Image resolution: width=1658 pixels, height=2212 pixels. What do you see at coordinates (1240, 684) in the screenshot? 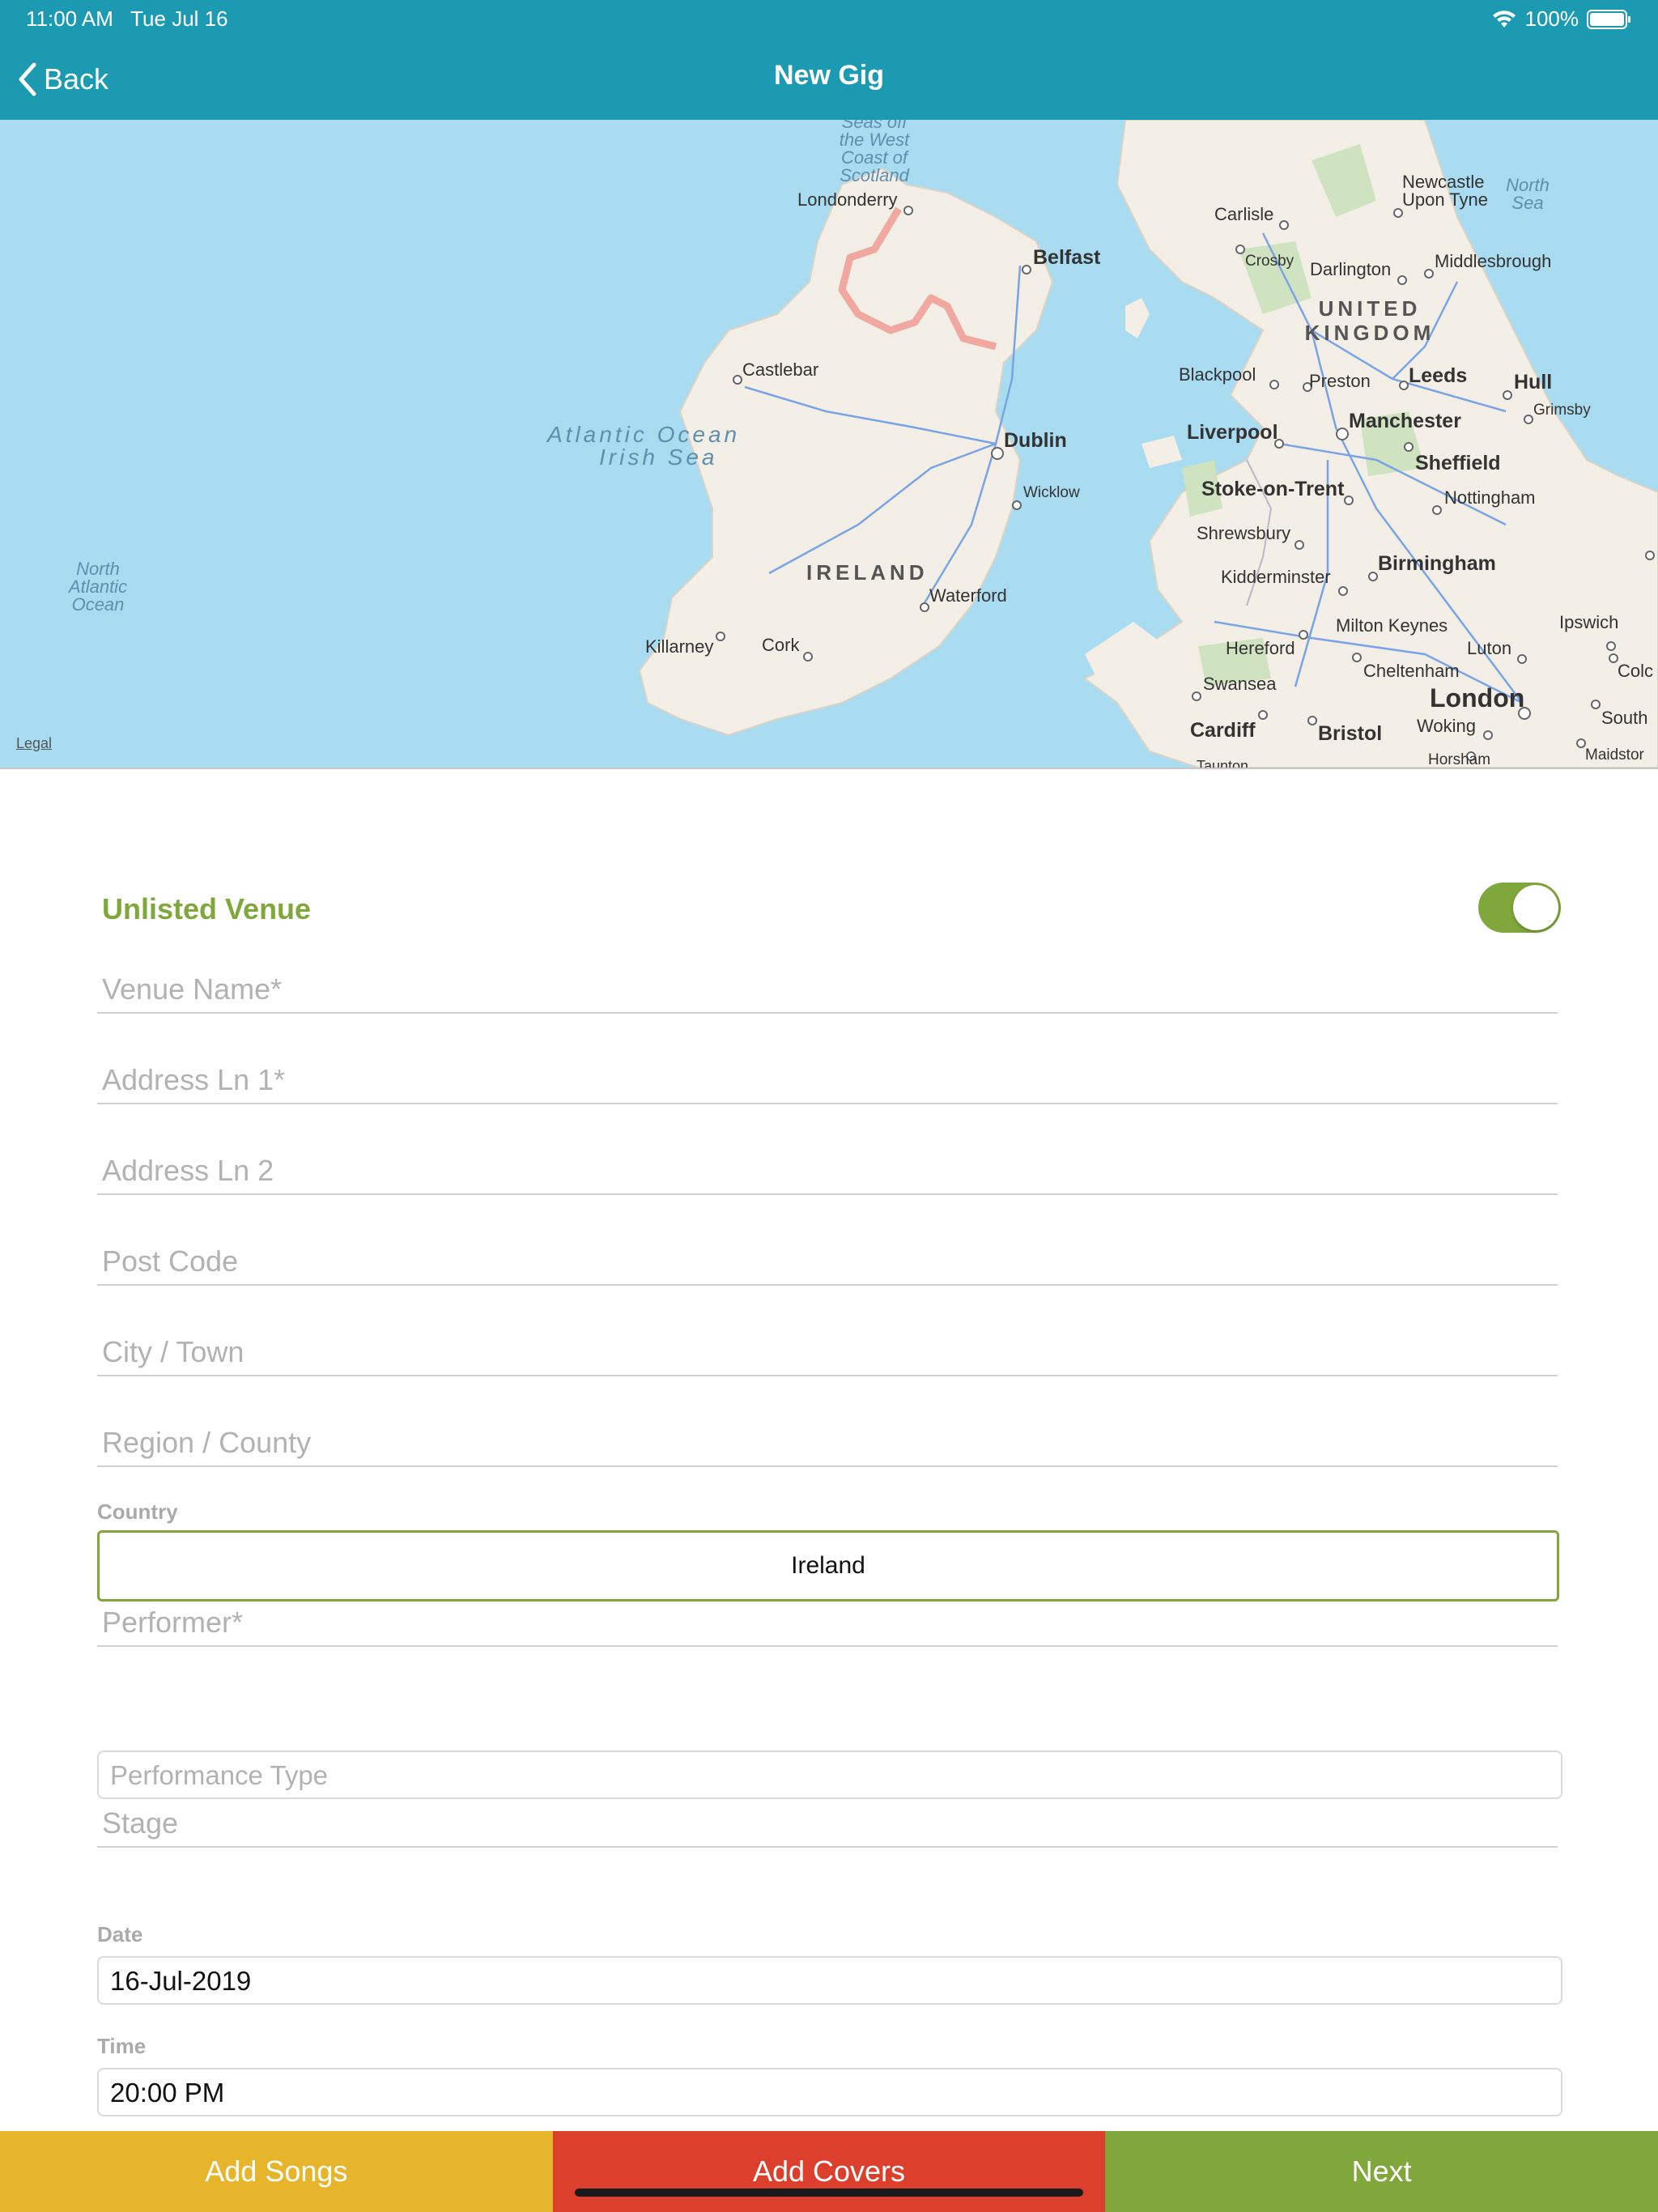
I see `map-label-swansea: Swansea` at bounding box center [1240, 684].